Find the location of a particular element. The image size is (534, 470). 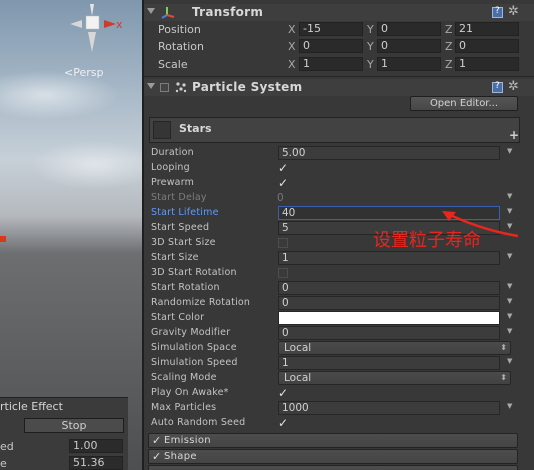

start-size-label: Start Size is located at coordinates (175, 257).